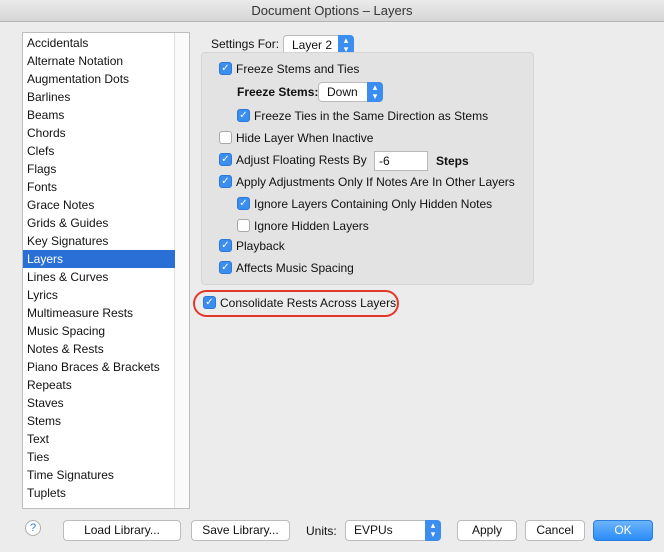 The width and height of the screenshot is (664, 552). What do you see at coordinates (99, 421) in the screenshot?
I see `sidebar-item-stems: Stems` at bounding box center [99, 421].